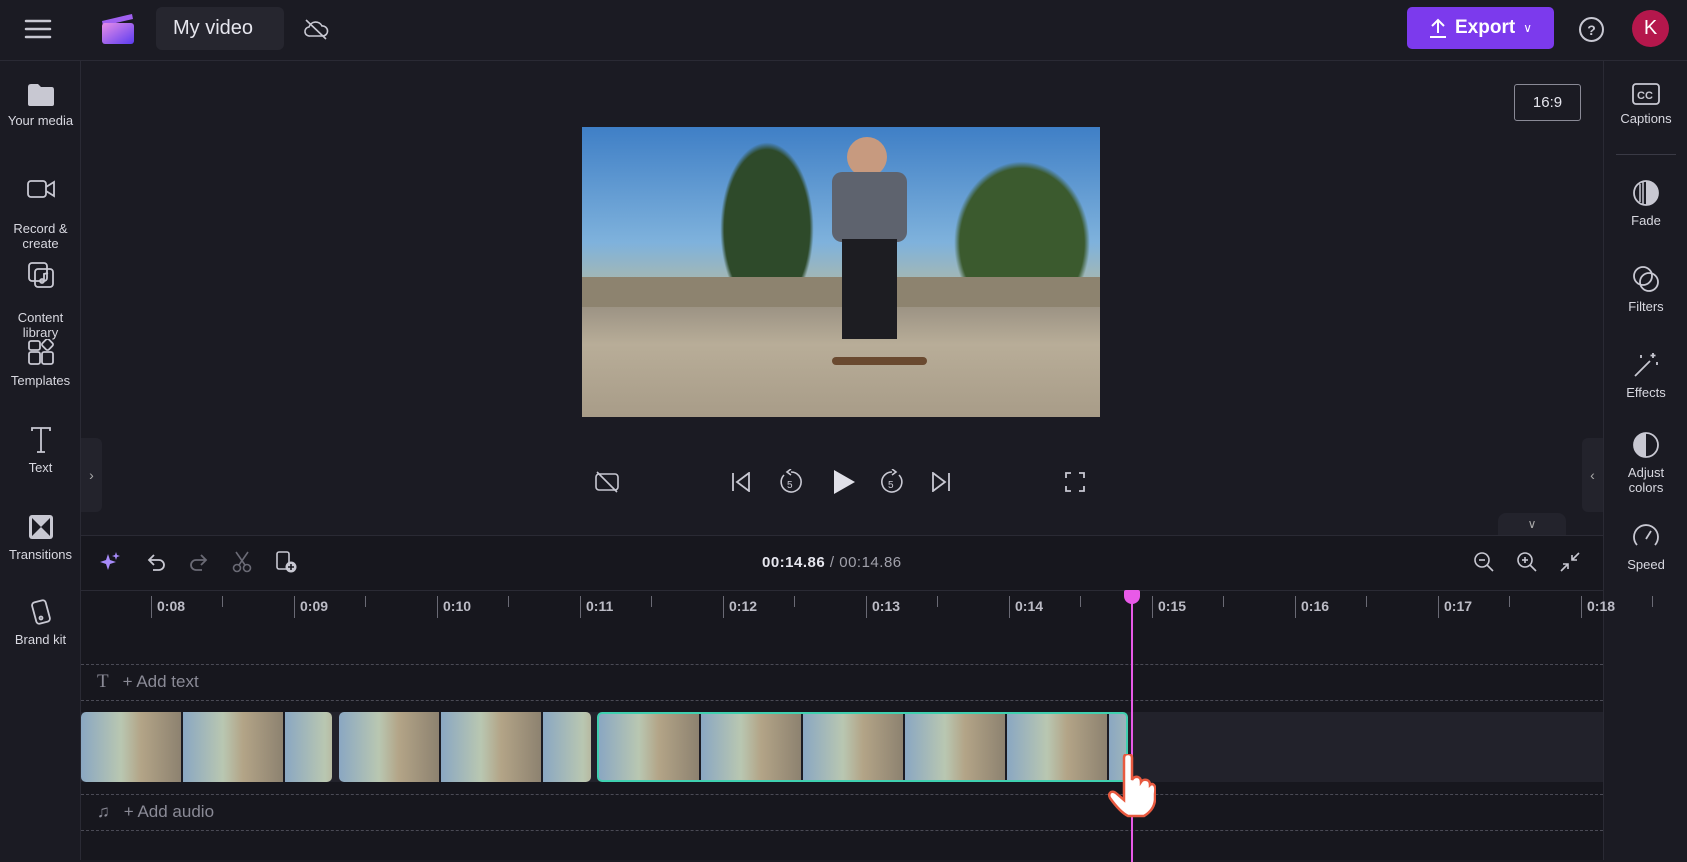  What do you see at coordinates (110, 562) in the screenshot?
I see `ai-sparkle-icon` at bounding box center [110, 562].